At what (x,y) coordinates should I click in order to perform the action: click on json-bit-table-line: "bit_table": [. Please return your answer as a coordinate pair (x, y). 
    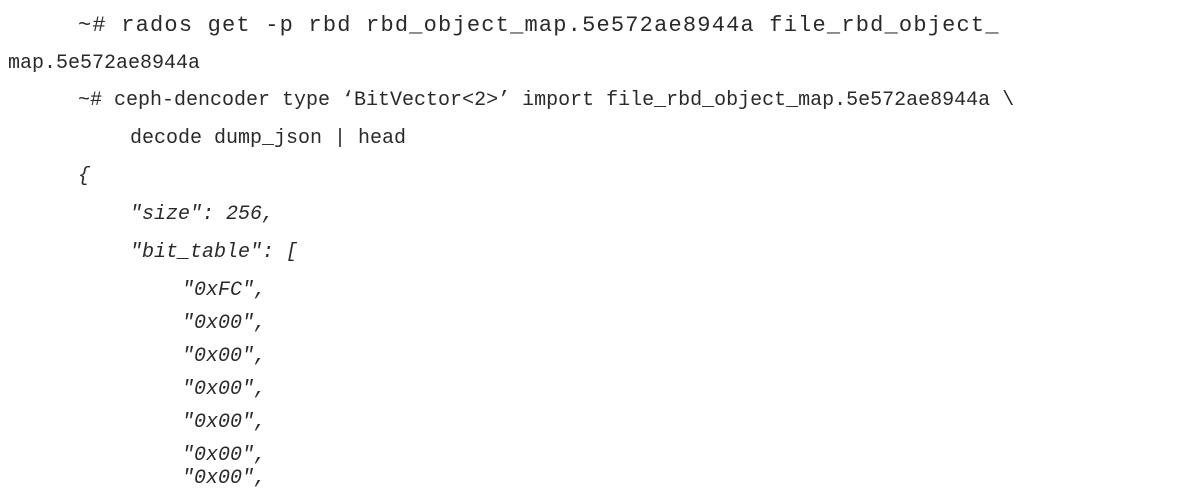
    Looking at the image, I should click on (214, 252).